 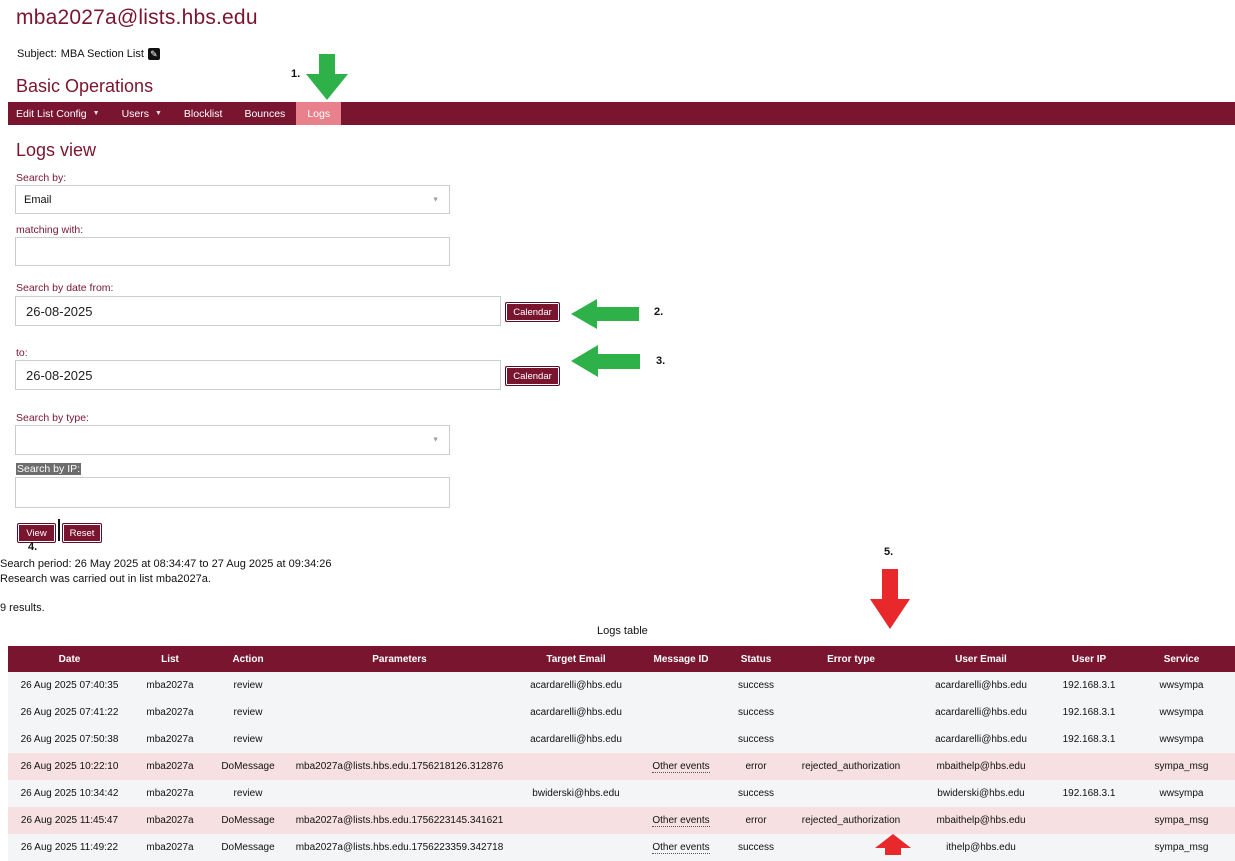 What do you see at coordinates (65, 288) in the screenshot?
I see `date-from-label: Search by date from:` at bounding box center [65, 288].